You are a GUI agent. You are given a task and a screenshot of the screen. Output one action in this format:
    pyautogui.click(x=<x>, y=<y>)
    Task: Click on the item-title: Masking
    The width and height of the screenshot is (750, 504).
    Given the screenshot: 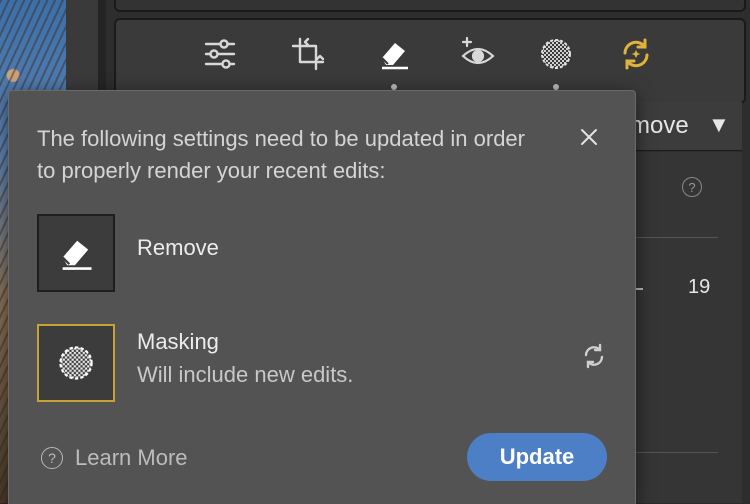 What is the action you would take?
    pyautogui.click(x=178, y=341)
    